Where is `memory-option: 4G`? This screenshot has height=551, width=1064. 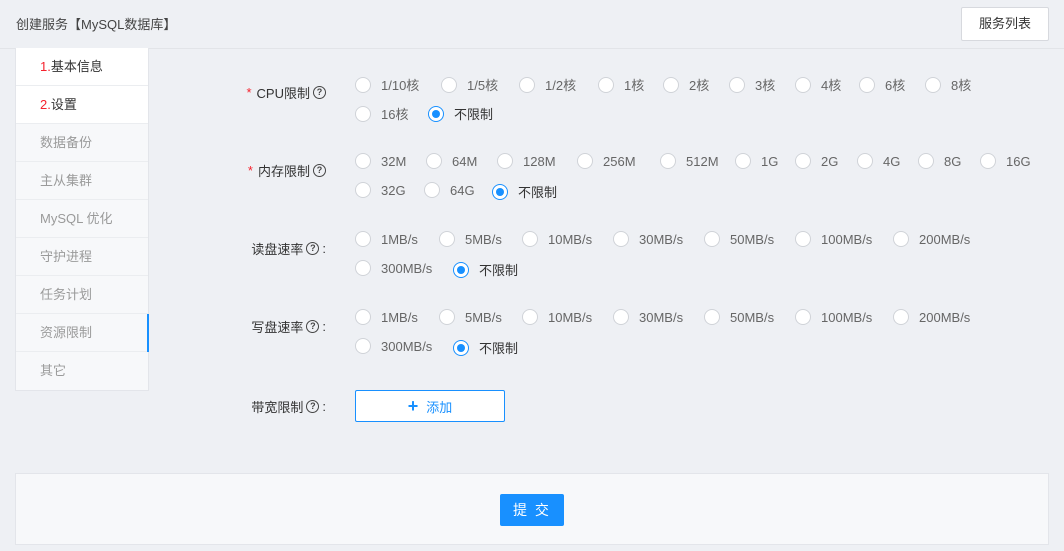
memory-option: 4G is located at coordinates (878, 161).